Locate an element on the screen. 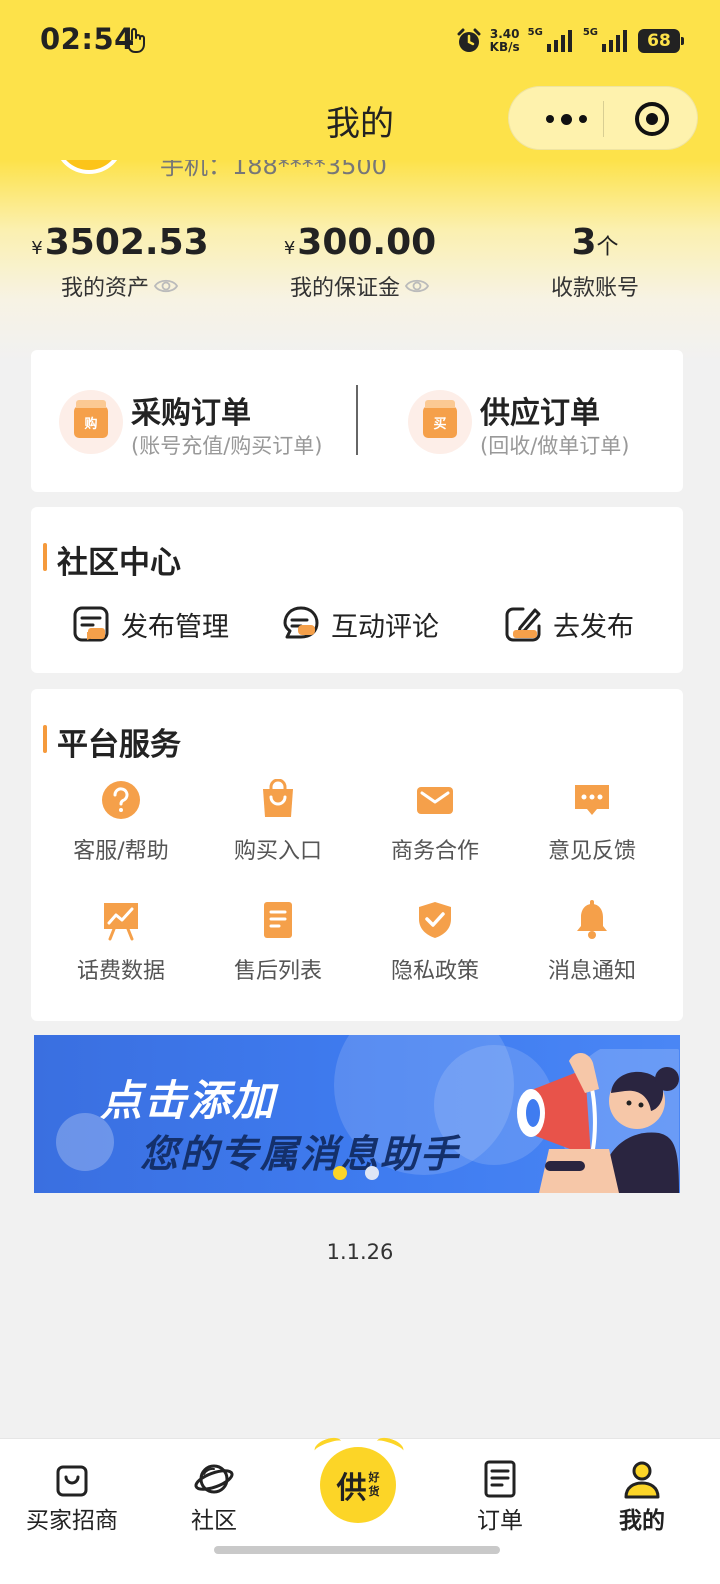 The width and height of the screenshot is (720, 1584). home-indicator is located at coordinates (357, 1550).